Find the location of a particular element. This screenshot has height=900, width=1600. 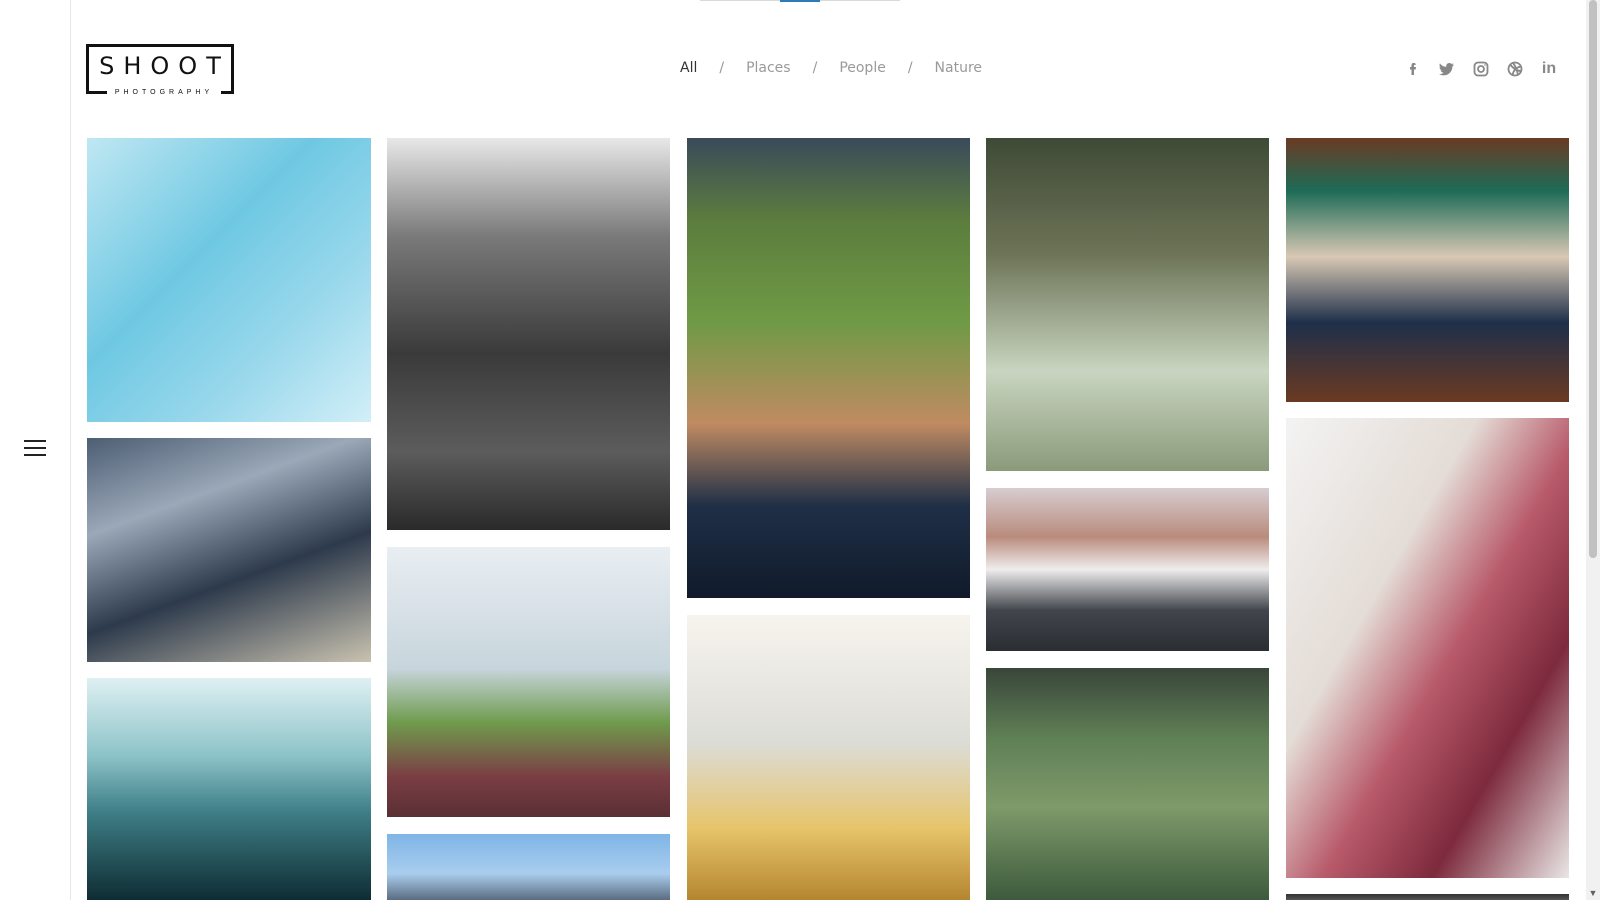

linkedin-text: in is located at coordinates (1549, 68).